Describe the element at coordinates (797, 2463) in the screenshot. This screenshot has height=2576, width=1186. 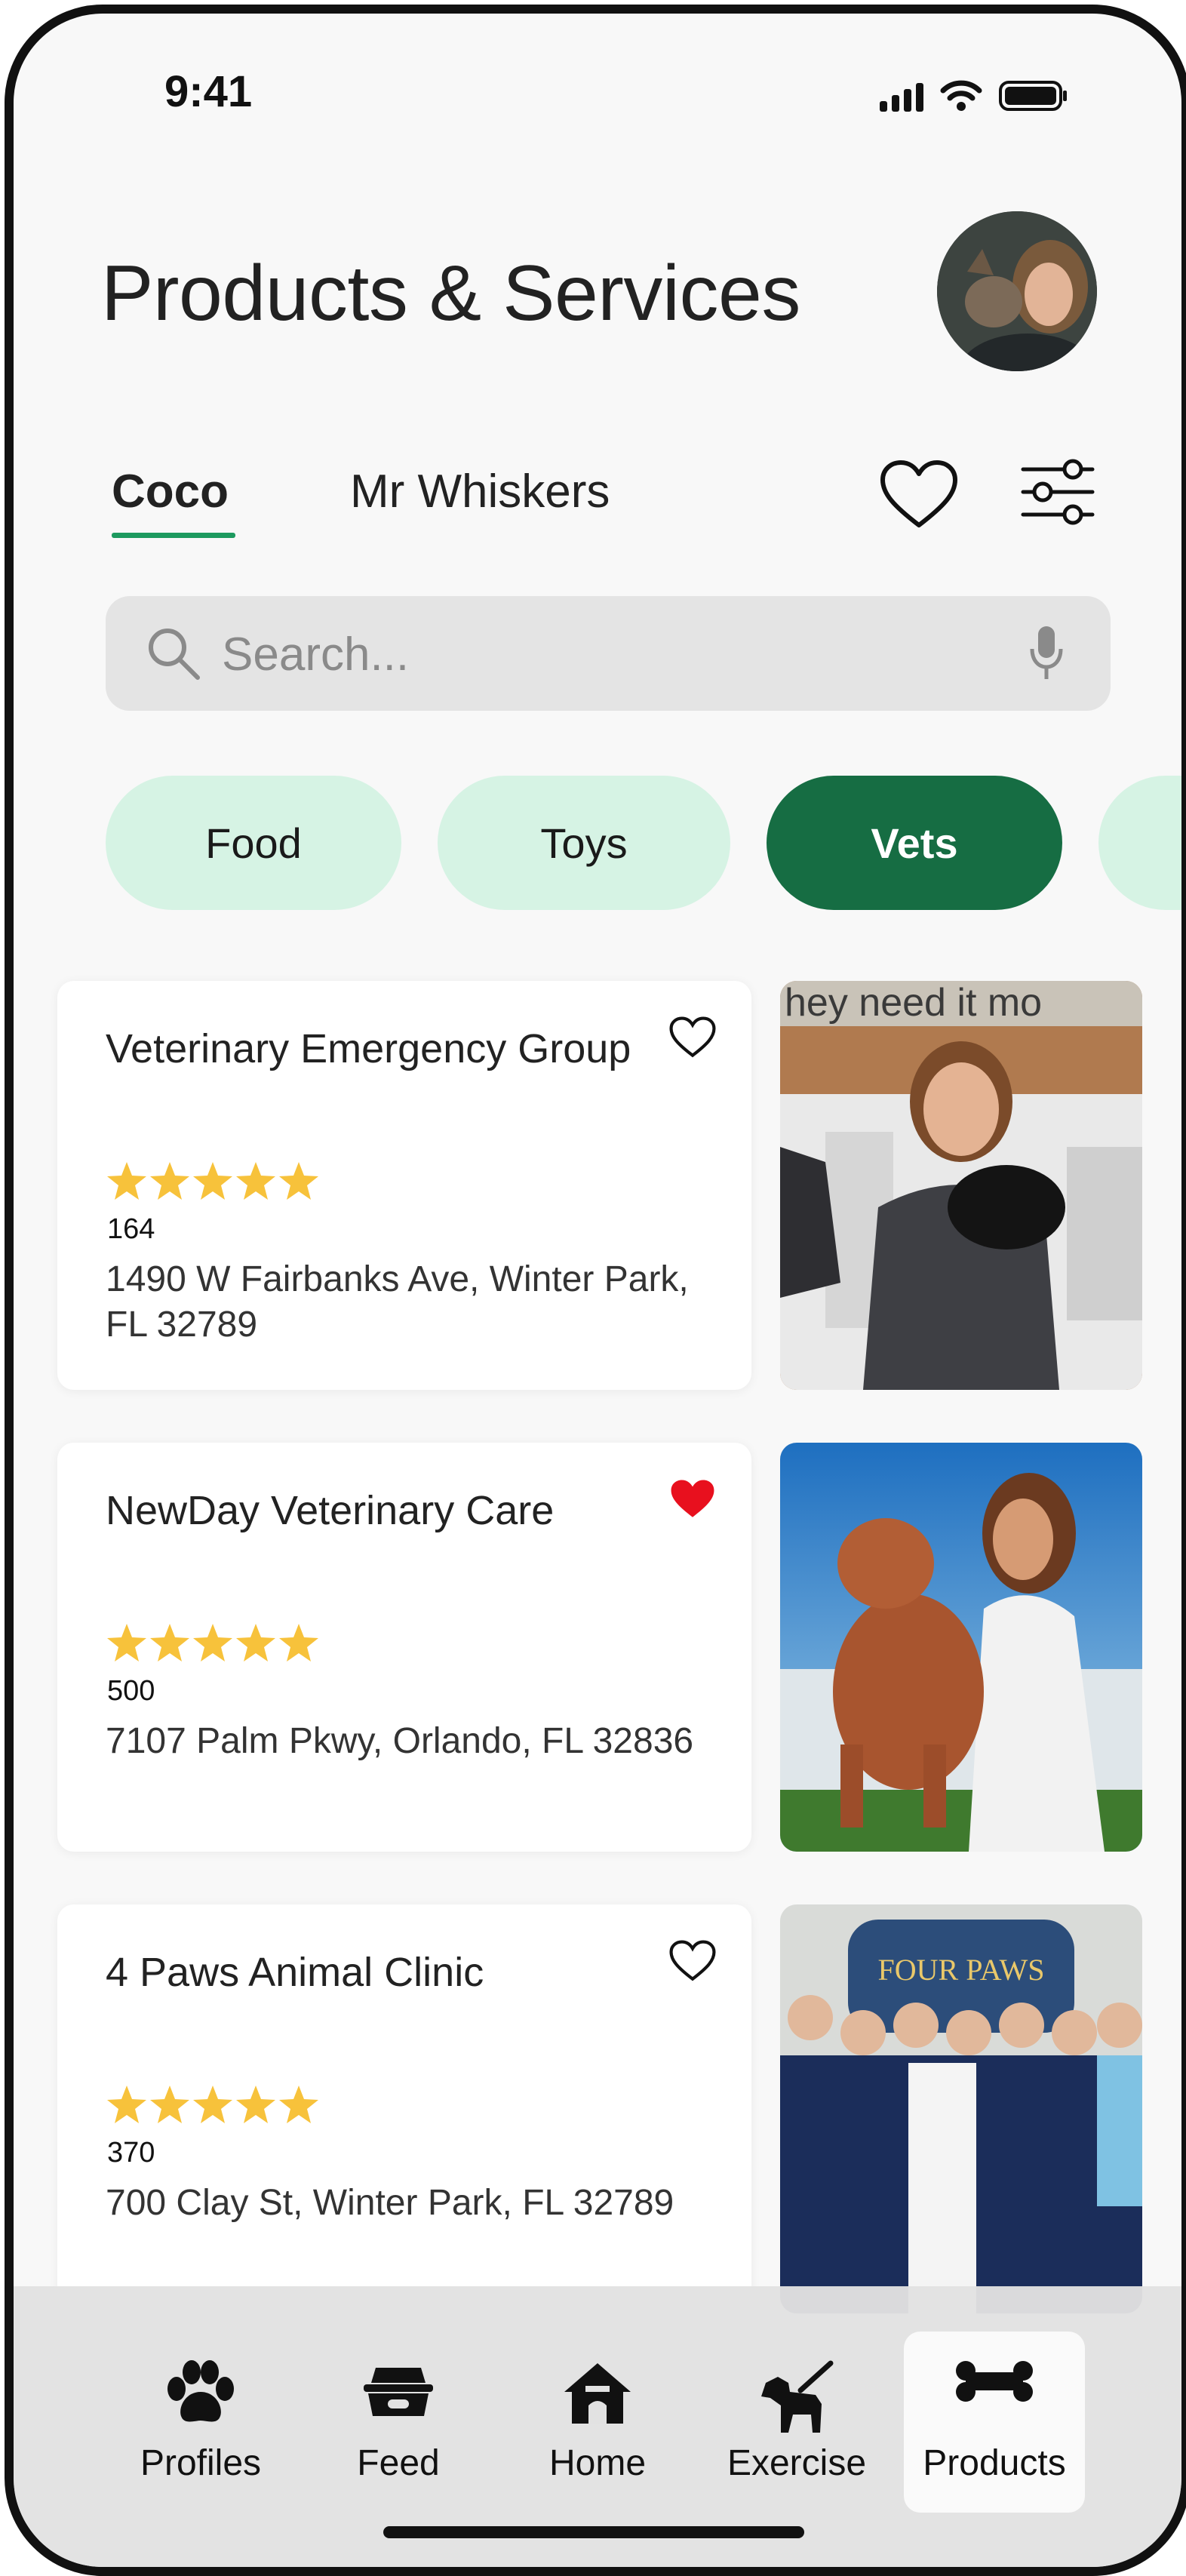
I see `nav-exercise-label: Exercise` at that location.